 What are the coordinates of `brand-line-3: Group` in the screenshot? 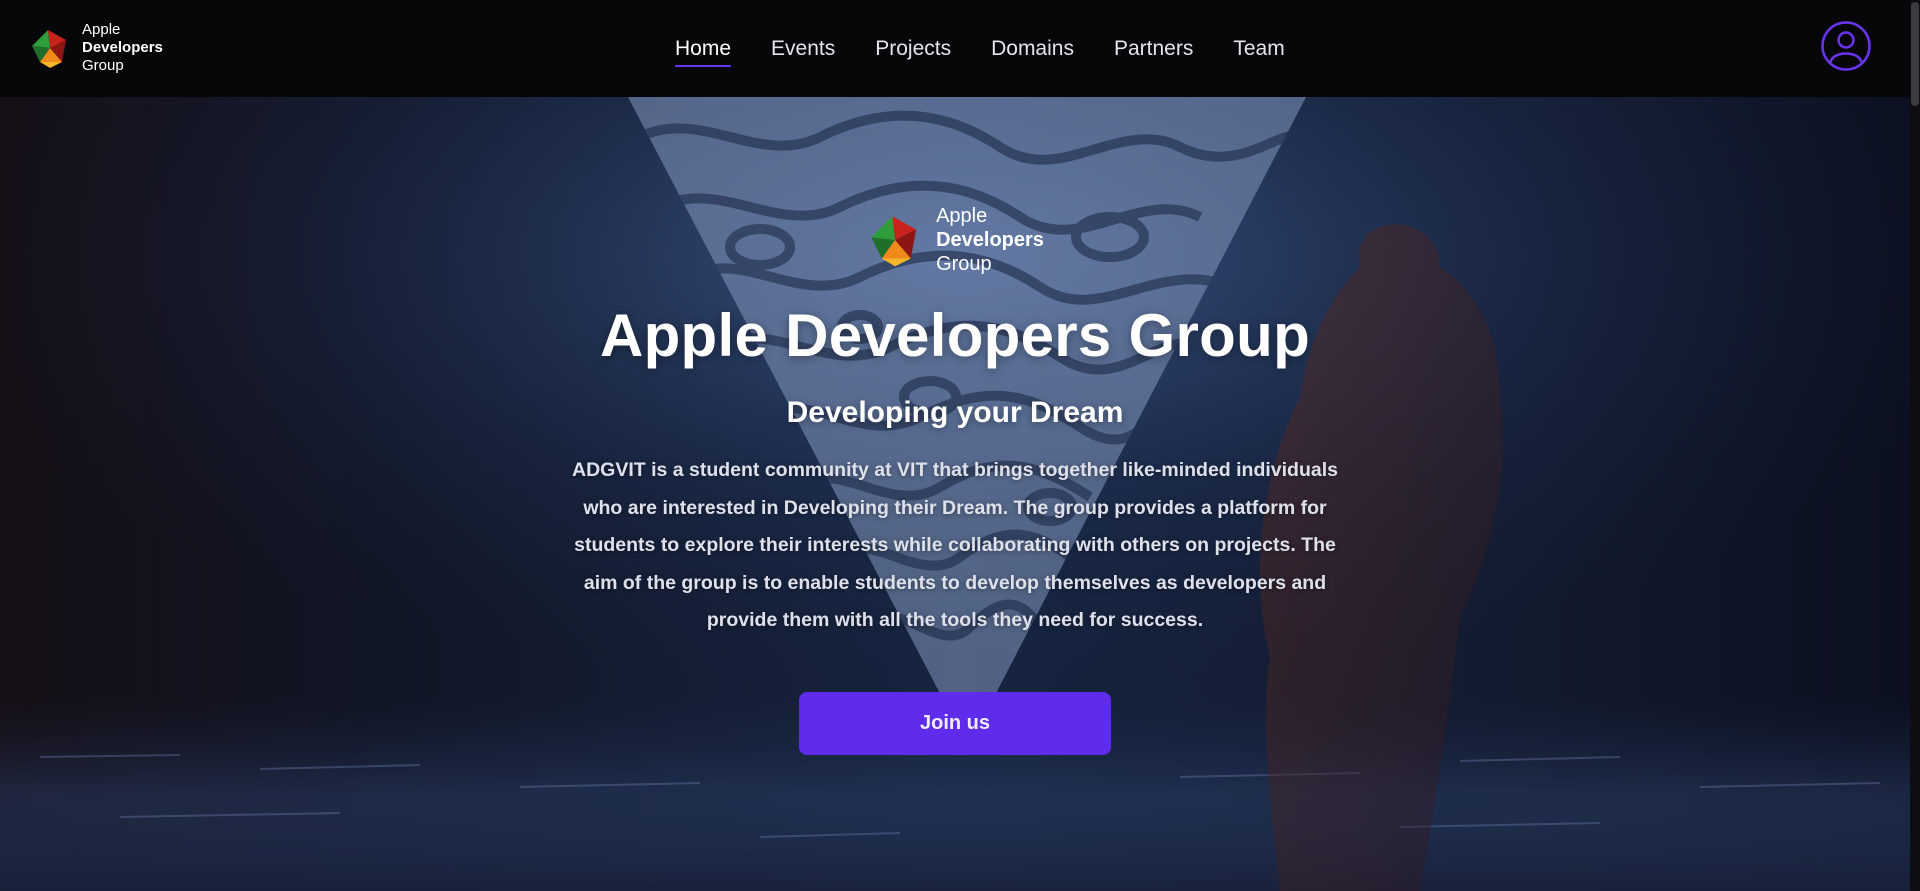 It's located at (103, 65).